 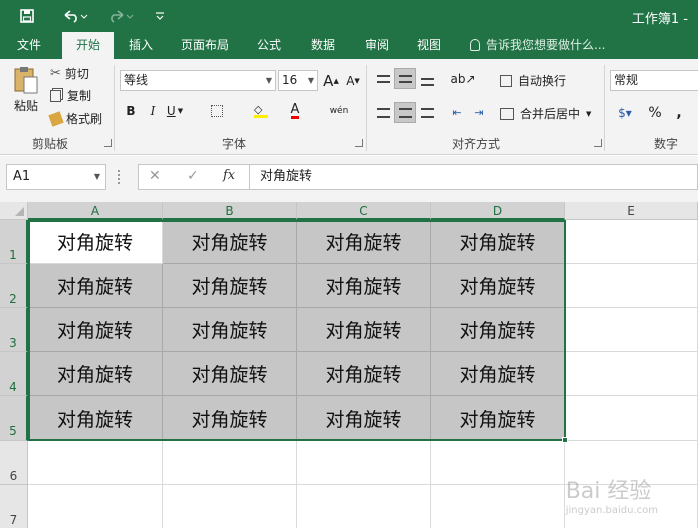 What do you see at coordinates (14, 242) in the screenshot?
I see `row-header-1: 1` at bounding box center [14, 242].